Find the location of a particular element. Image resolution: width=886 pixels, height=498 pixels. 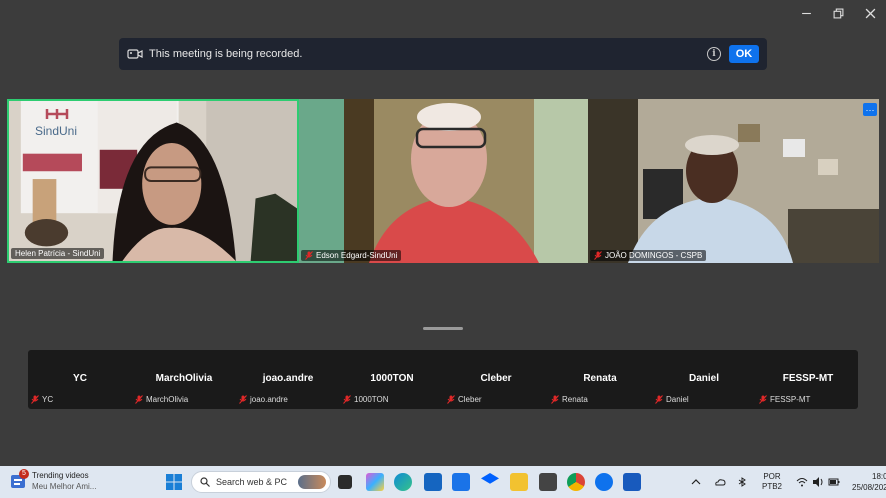

language-indicator: POR PTB2 is located at coordinates (772, 482).